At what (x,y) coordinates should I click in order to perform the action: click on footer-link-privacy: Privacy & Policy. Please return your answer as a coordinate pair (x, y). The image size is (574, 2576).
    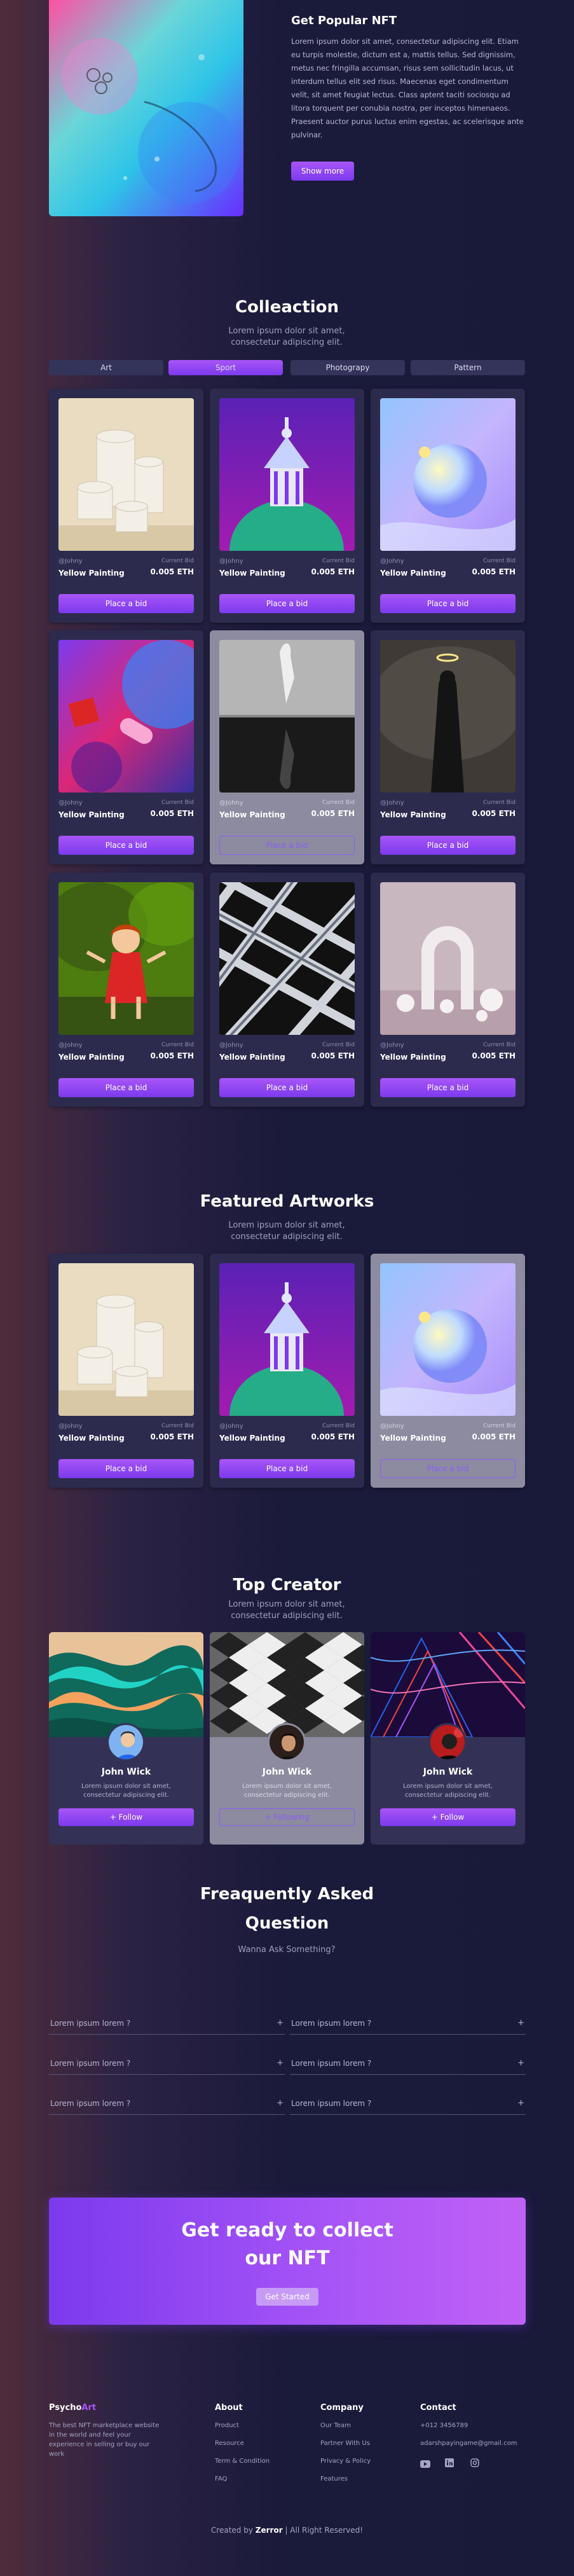
    Looking at the image, I should click on (345, 2461).